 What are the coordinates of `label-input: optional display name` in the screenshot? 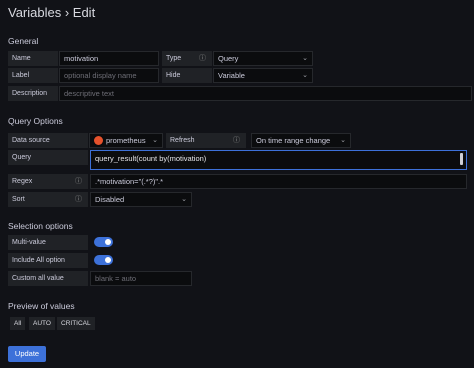 It's located at (109, 75).